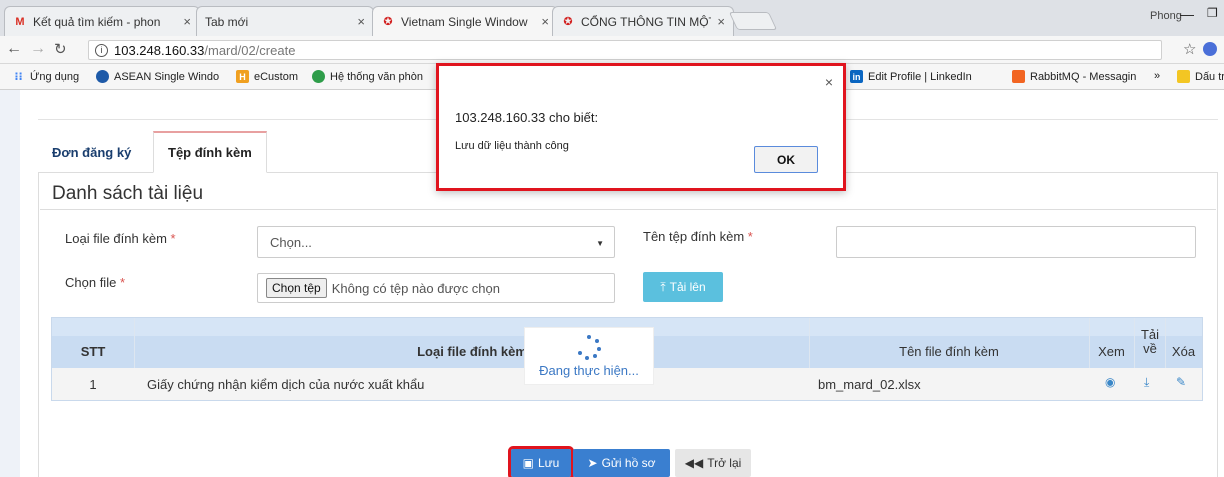 This screenshot has width=1224, height=477. Describe the element at coordinates (415, 288) in the screenshot. I see `no-file-text: Không có tệp nào được chọn` at that location.